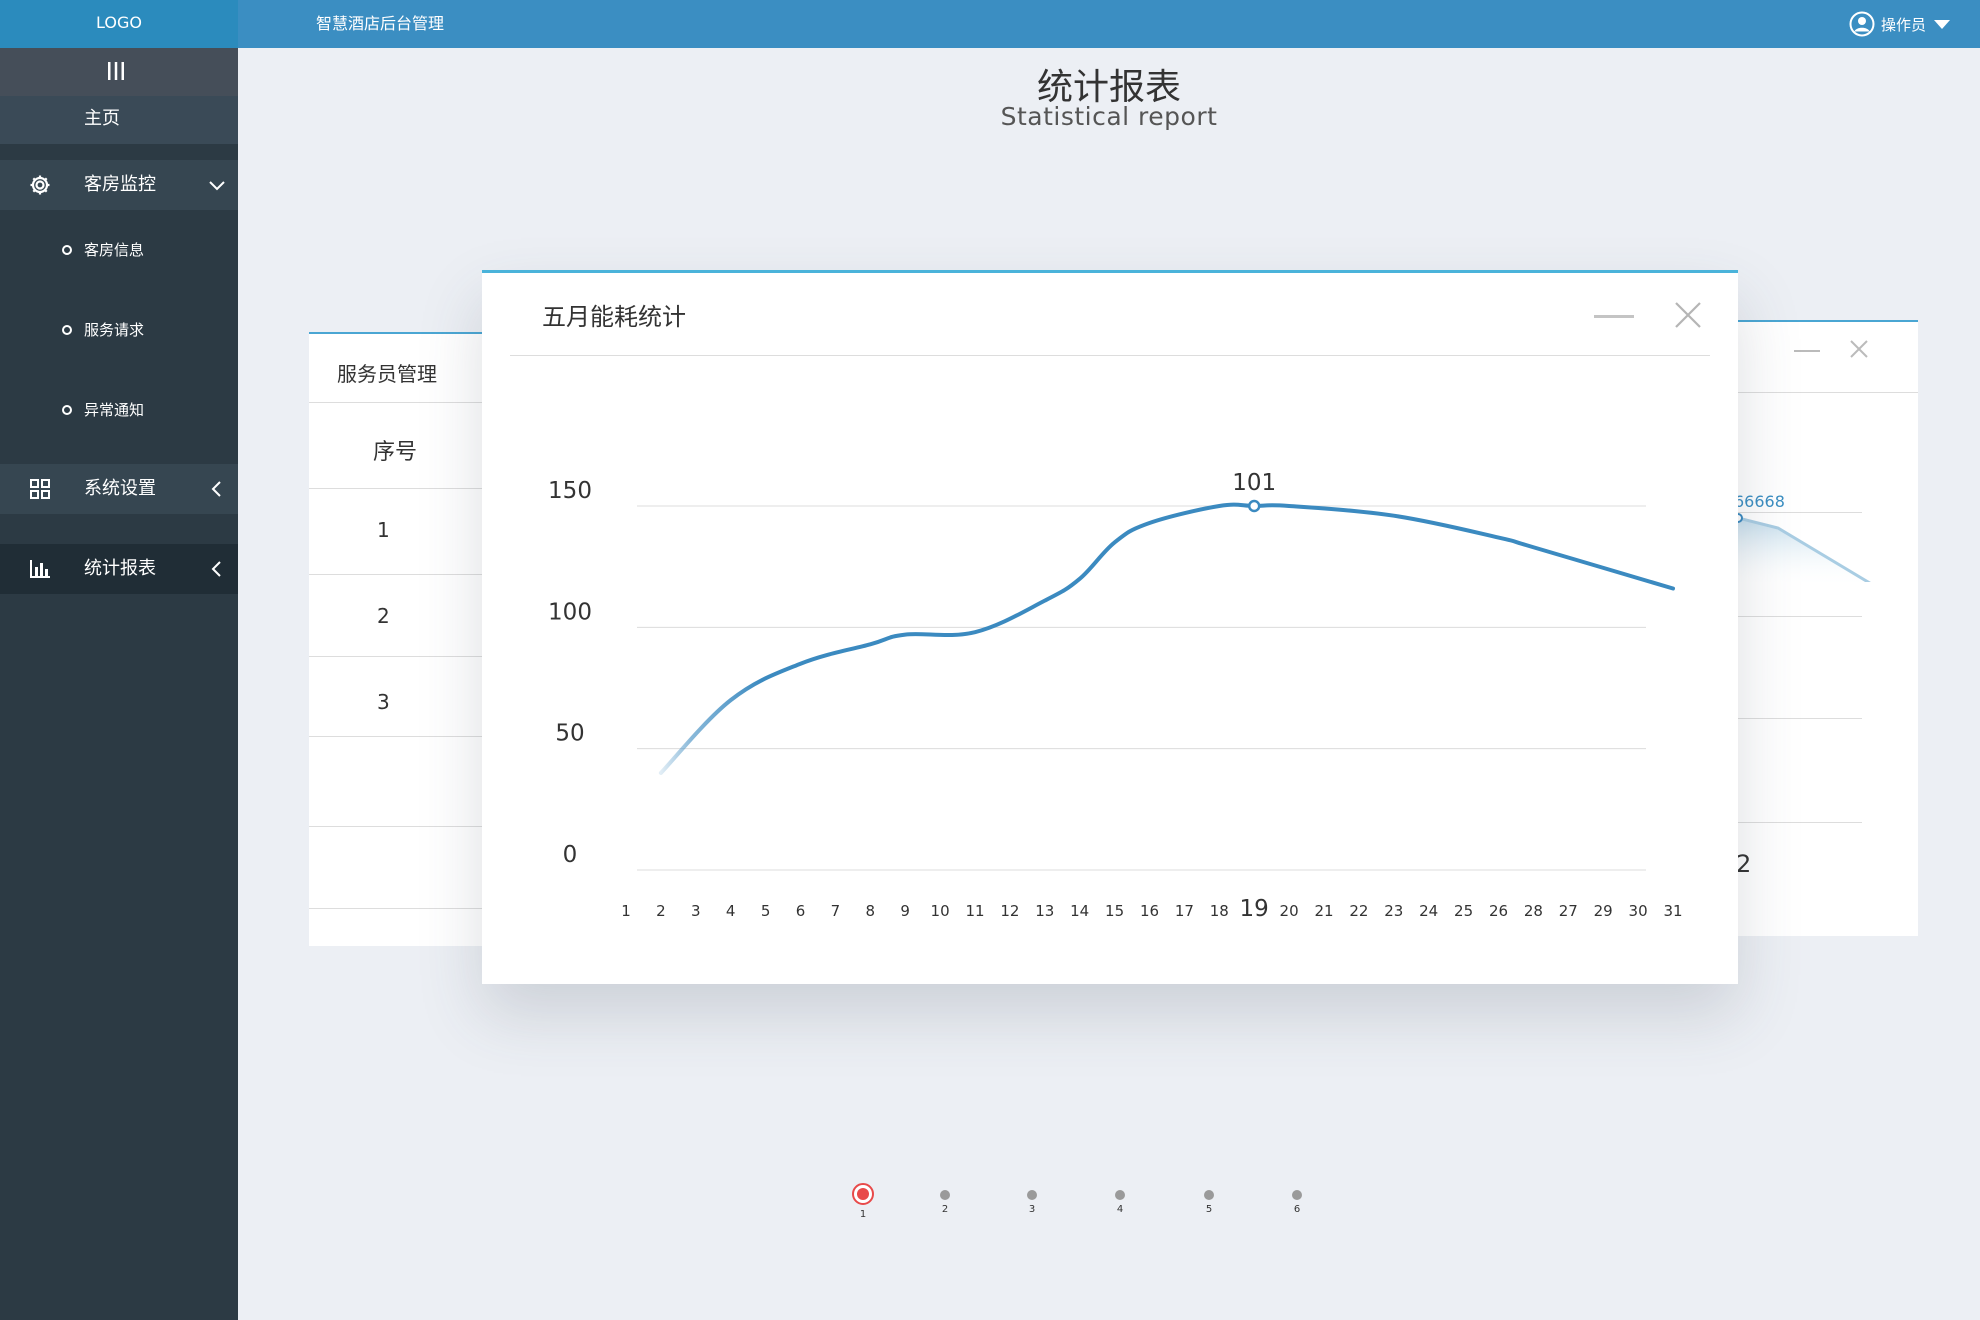  Describe the element at coordinates (1149, 911) in the screenshot. I see `x-tick-label: 16` at that location.